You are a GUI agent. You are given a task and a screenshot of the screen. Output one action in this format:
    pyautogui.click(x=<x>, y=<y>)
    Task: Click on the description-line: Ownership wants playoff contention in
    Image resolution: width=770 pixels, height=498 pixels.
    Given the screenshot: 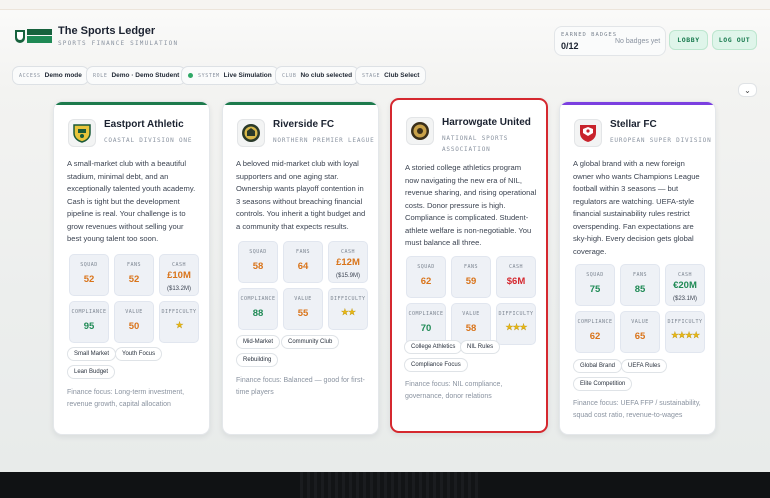 What is the action you would take?
    pyautogui.click(x=300, y=188)
    